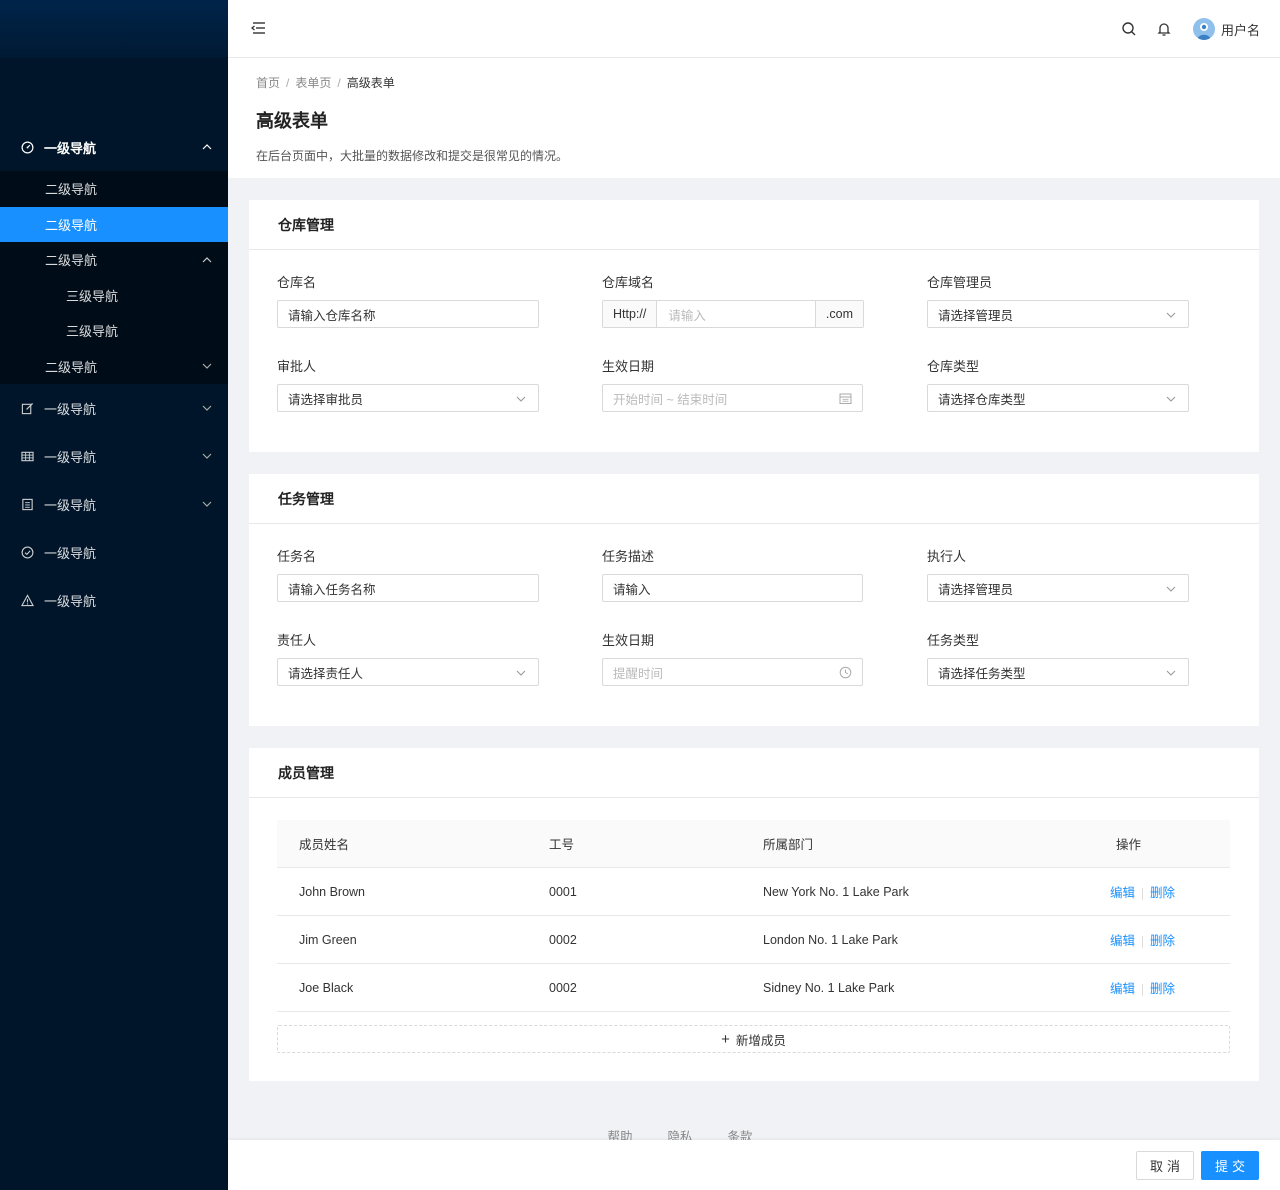 This screenshot has width=1280, height=1190. Describe the element at coordinates (408, 314) in the screenshot. I see `warehouse-name-input: 请输入仓库名称` at that location.